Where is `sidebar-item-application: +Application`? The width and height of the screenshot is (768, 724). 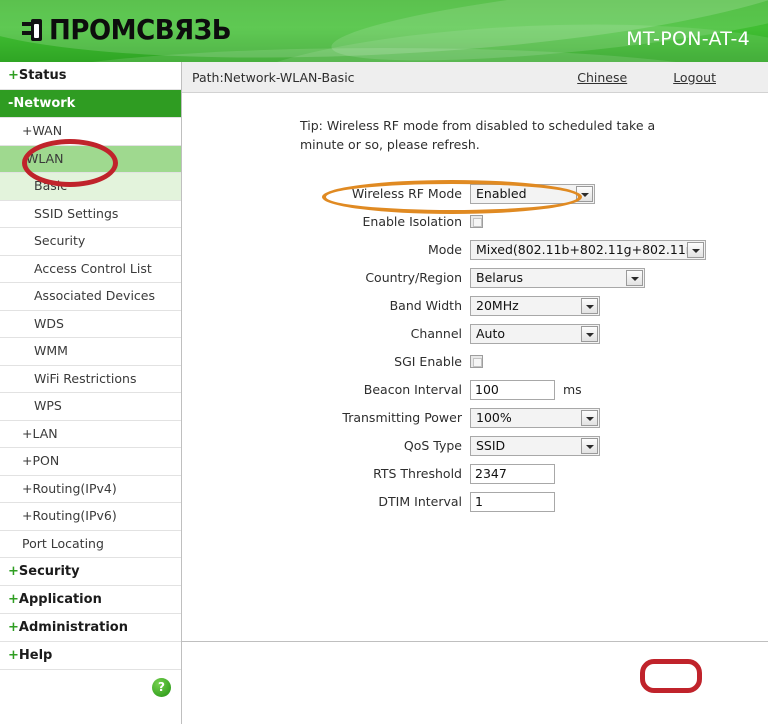 sidebar-item-application: +Application is located at coordinates (90, 600).